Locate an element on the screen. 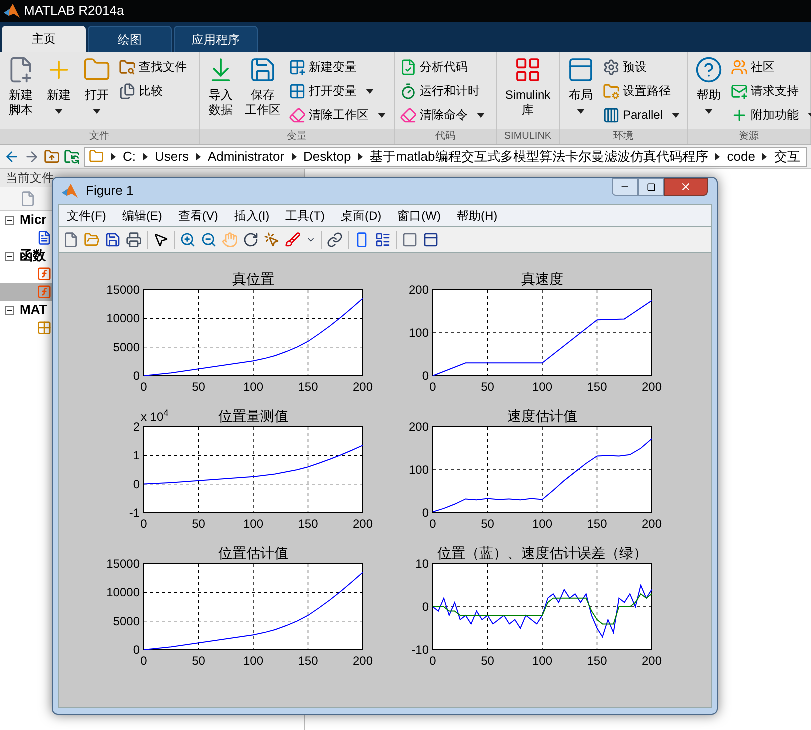  timer-icon is located at coordinates (408, 91).